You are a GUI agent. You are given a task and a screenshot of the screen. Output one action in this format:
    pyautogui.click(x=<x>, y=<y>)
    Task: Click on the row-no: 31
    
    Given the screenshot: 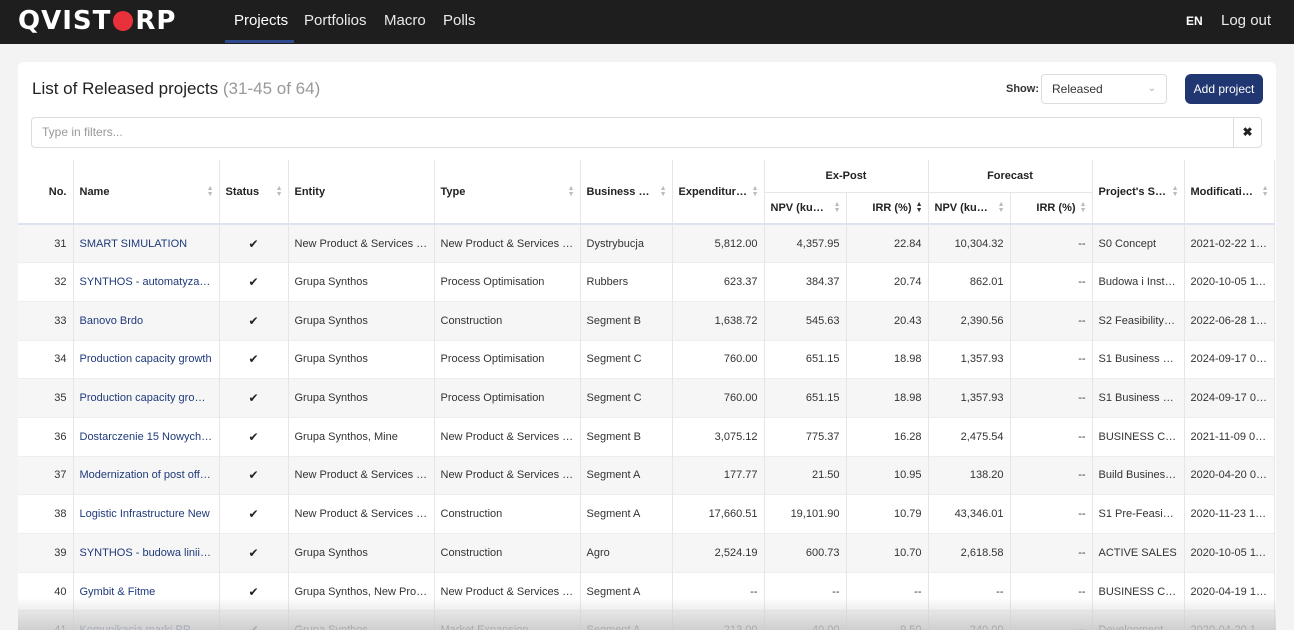 What is the action you would take?
    pyautogui.click(x=46, y=243)
    